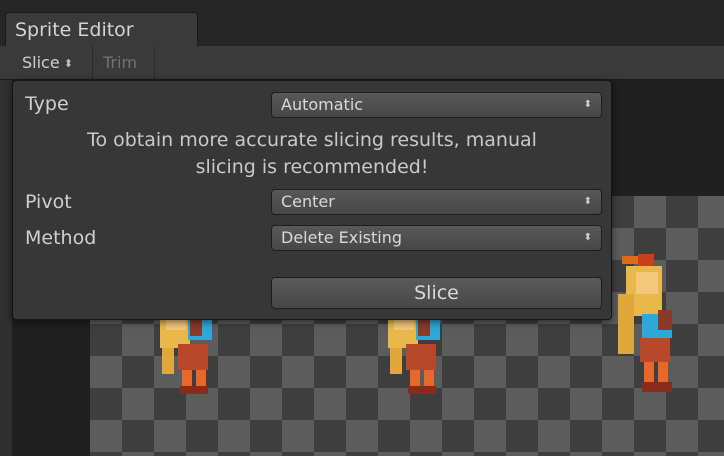  I want to click on tab-sprite-editor: Sprite Editor, so click(101, 29).